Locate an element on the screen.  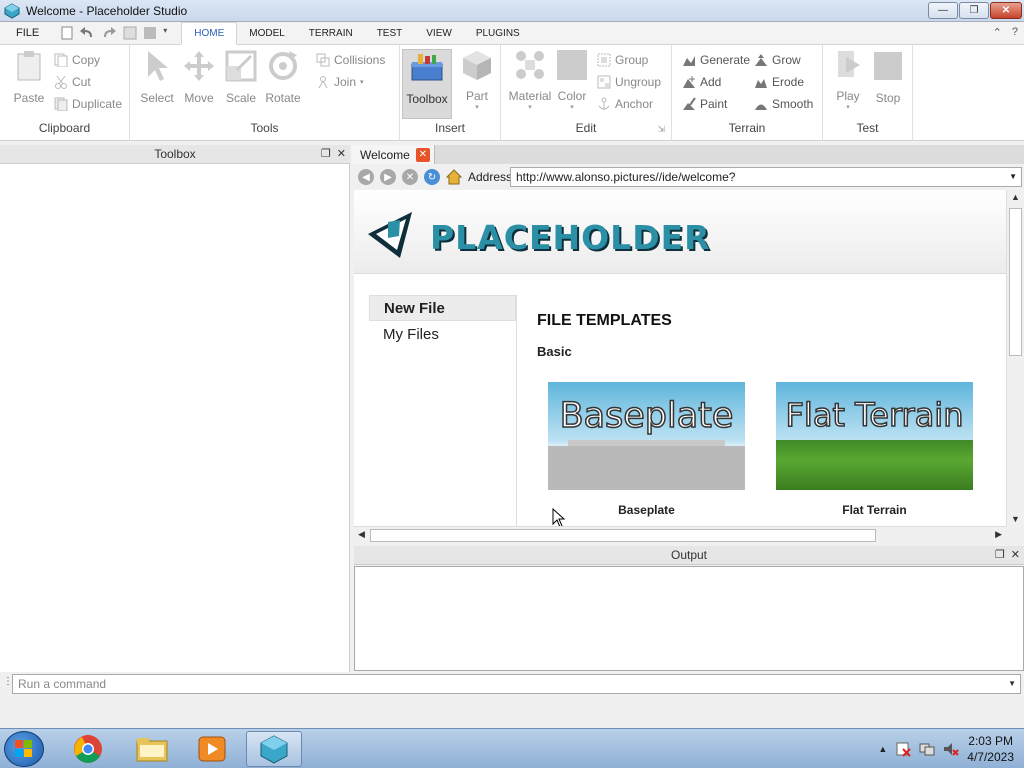
toolbox-close-icon: ✕ is located at coordinates (341, 153).